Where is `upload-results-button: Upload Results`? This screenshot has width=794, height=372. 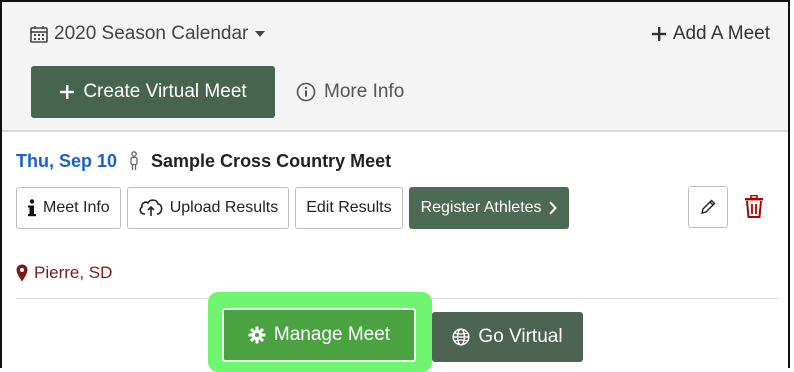 upload-results-button: Upload Results is located at coordinates (208, 208).